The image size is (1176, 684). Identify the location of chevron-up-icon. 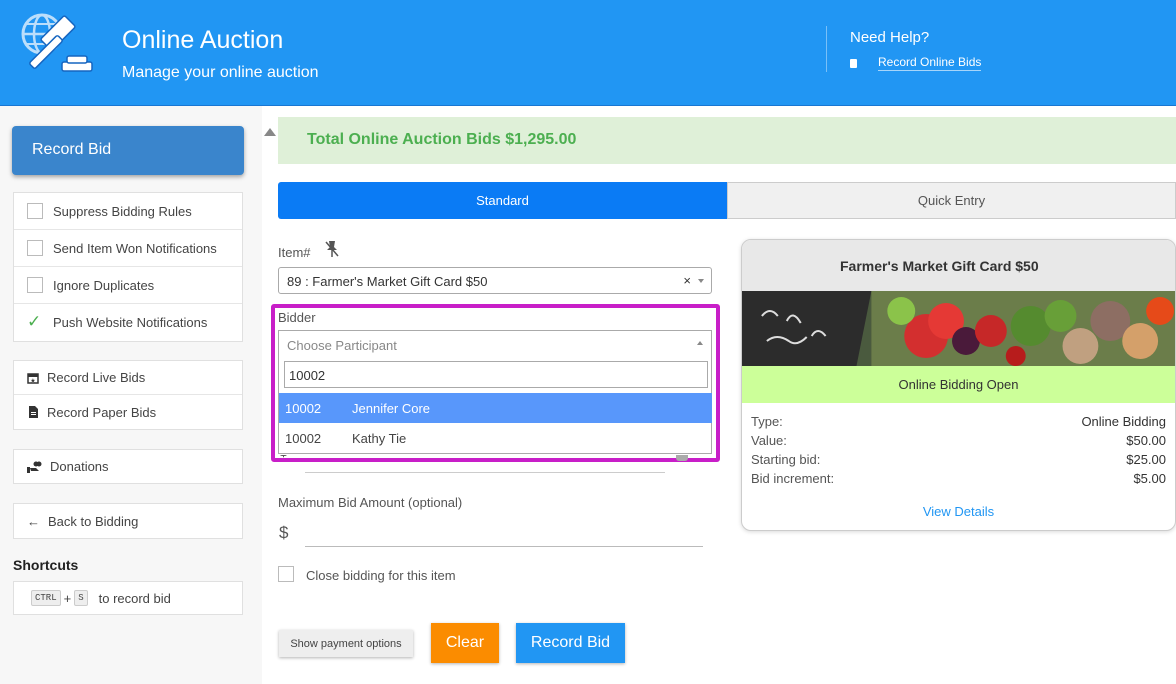
(700, 343).